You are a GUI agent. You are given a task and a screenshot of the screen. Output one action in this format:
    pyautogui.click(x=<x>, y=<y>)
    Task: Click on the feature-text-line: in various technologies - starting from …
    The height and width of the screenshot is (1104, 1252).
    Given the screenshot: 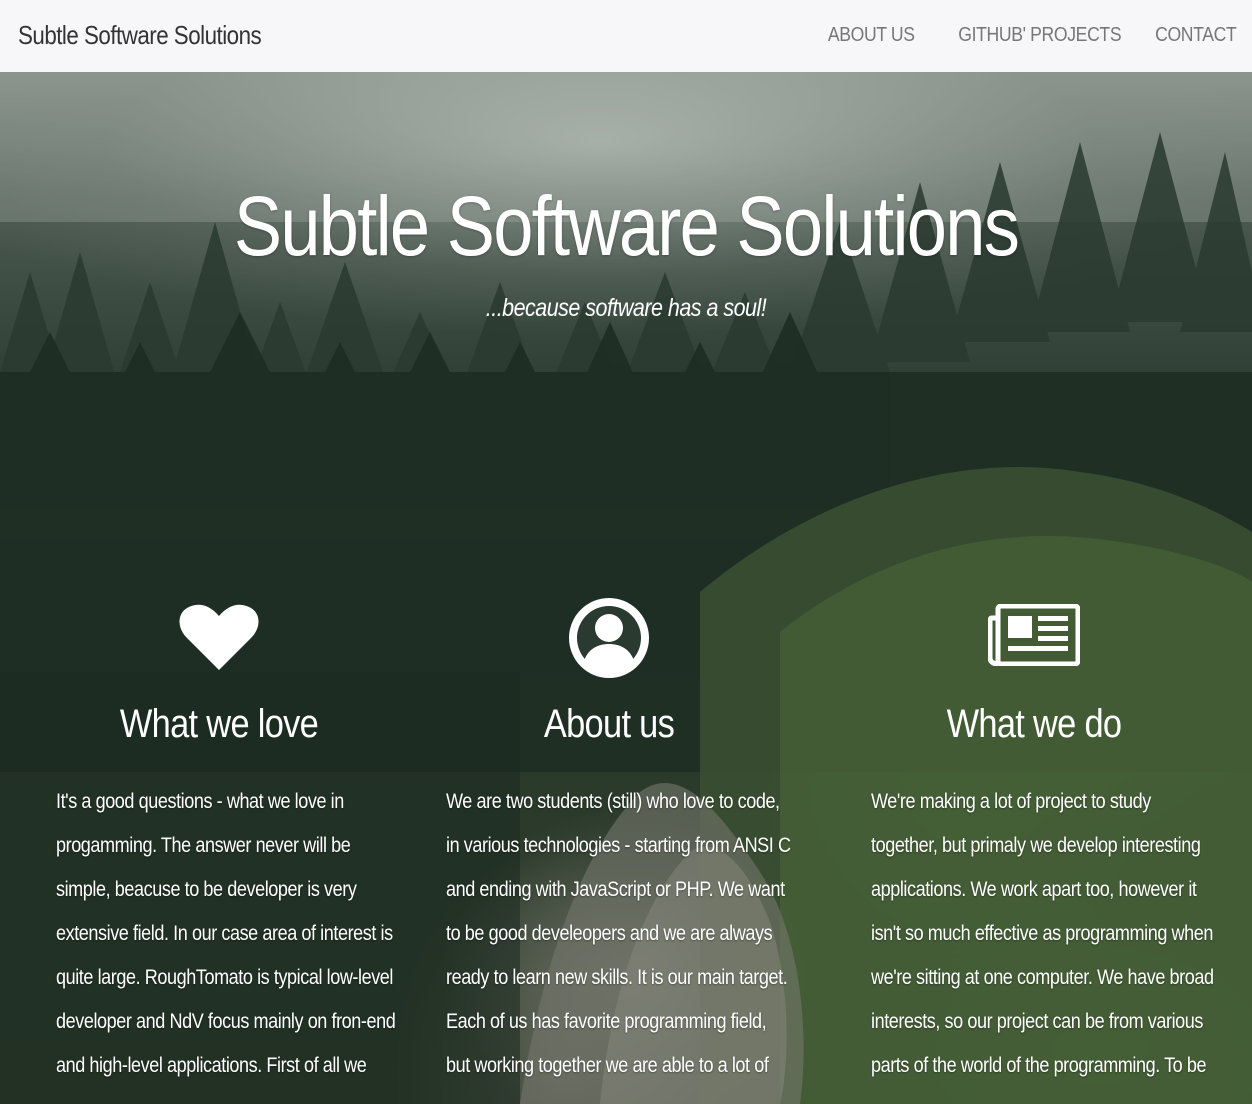 What is the action you would take?
    pyautogui.click(x=618, y=845)
    